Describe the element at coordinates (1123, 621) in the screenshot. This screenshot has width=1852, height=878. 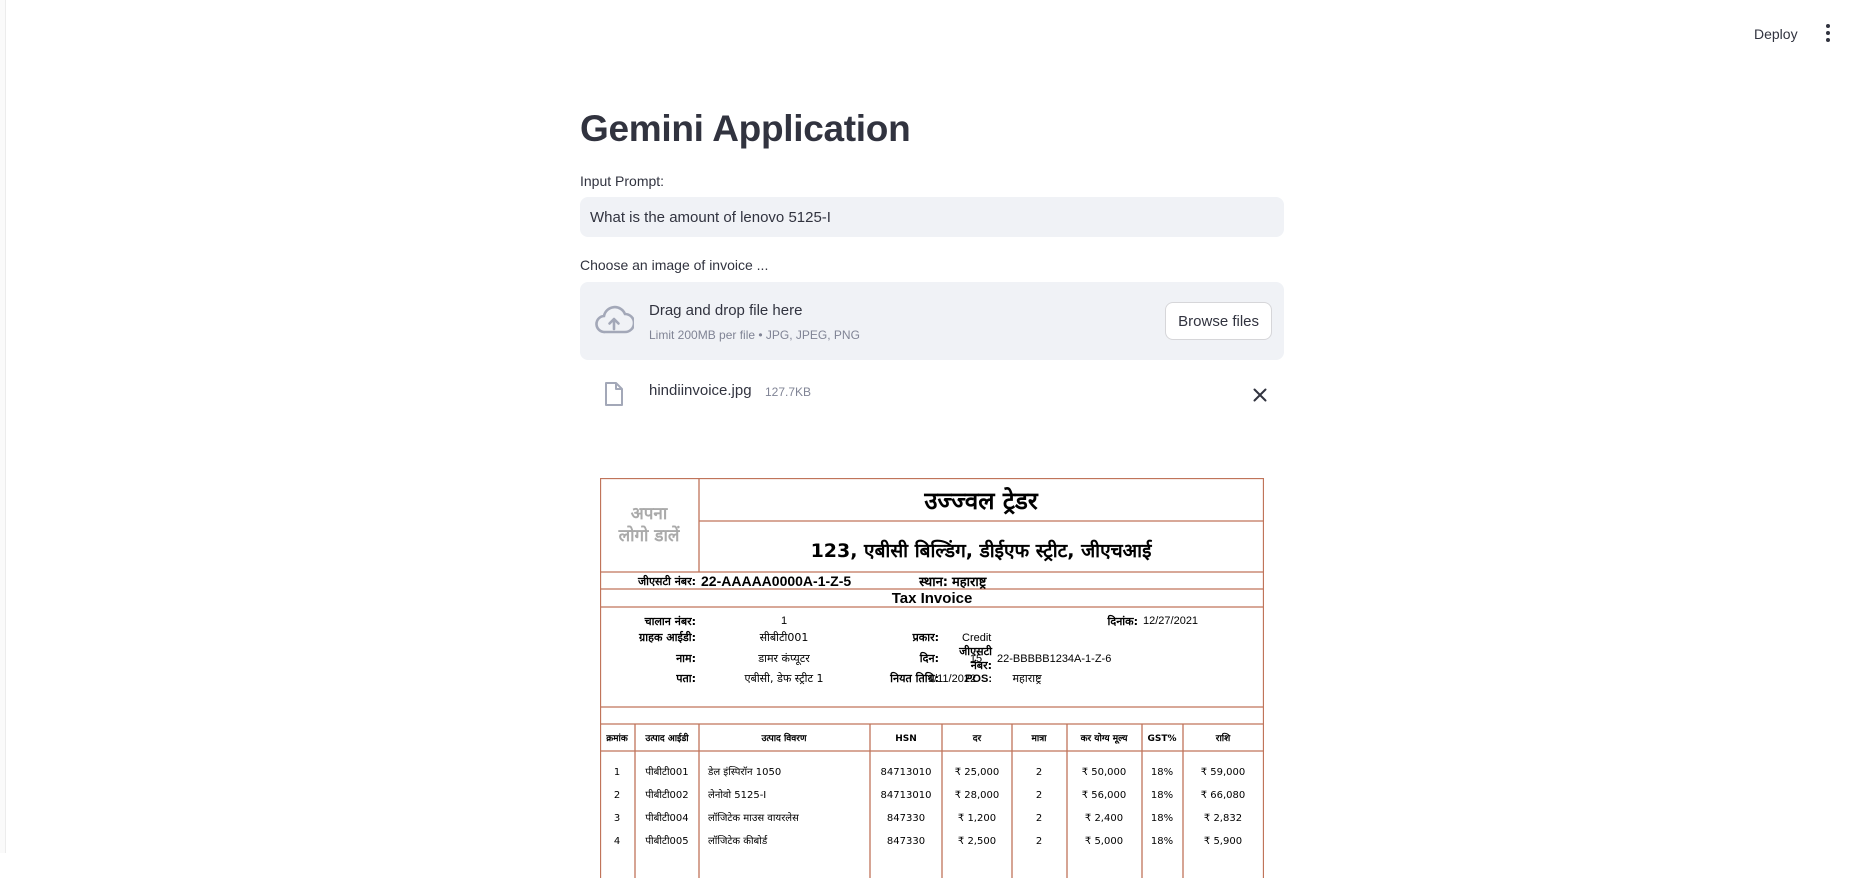
I see `date-label: दिनांक:` at that location.